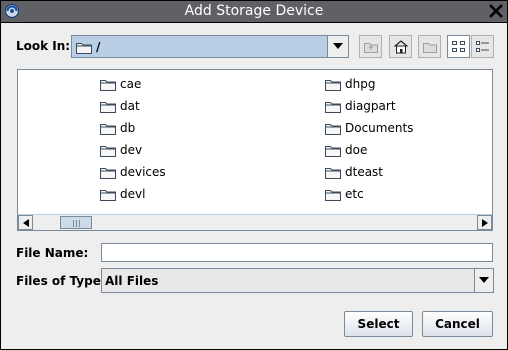 The image size is (508, 350). What do you see at coordinates (128, 128) in the screenshot?
I see `file-name-text: db` at bounding box center [128, 128].